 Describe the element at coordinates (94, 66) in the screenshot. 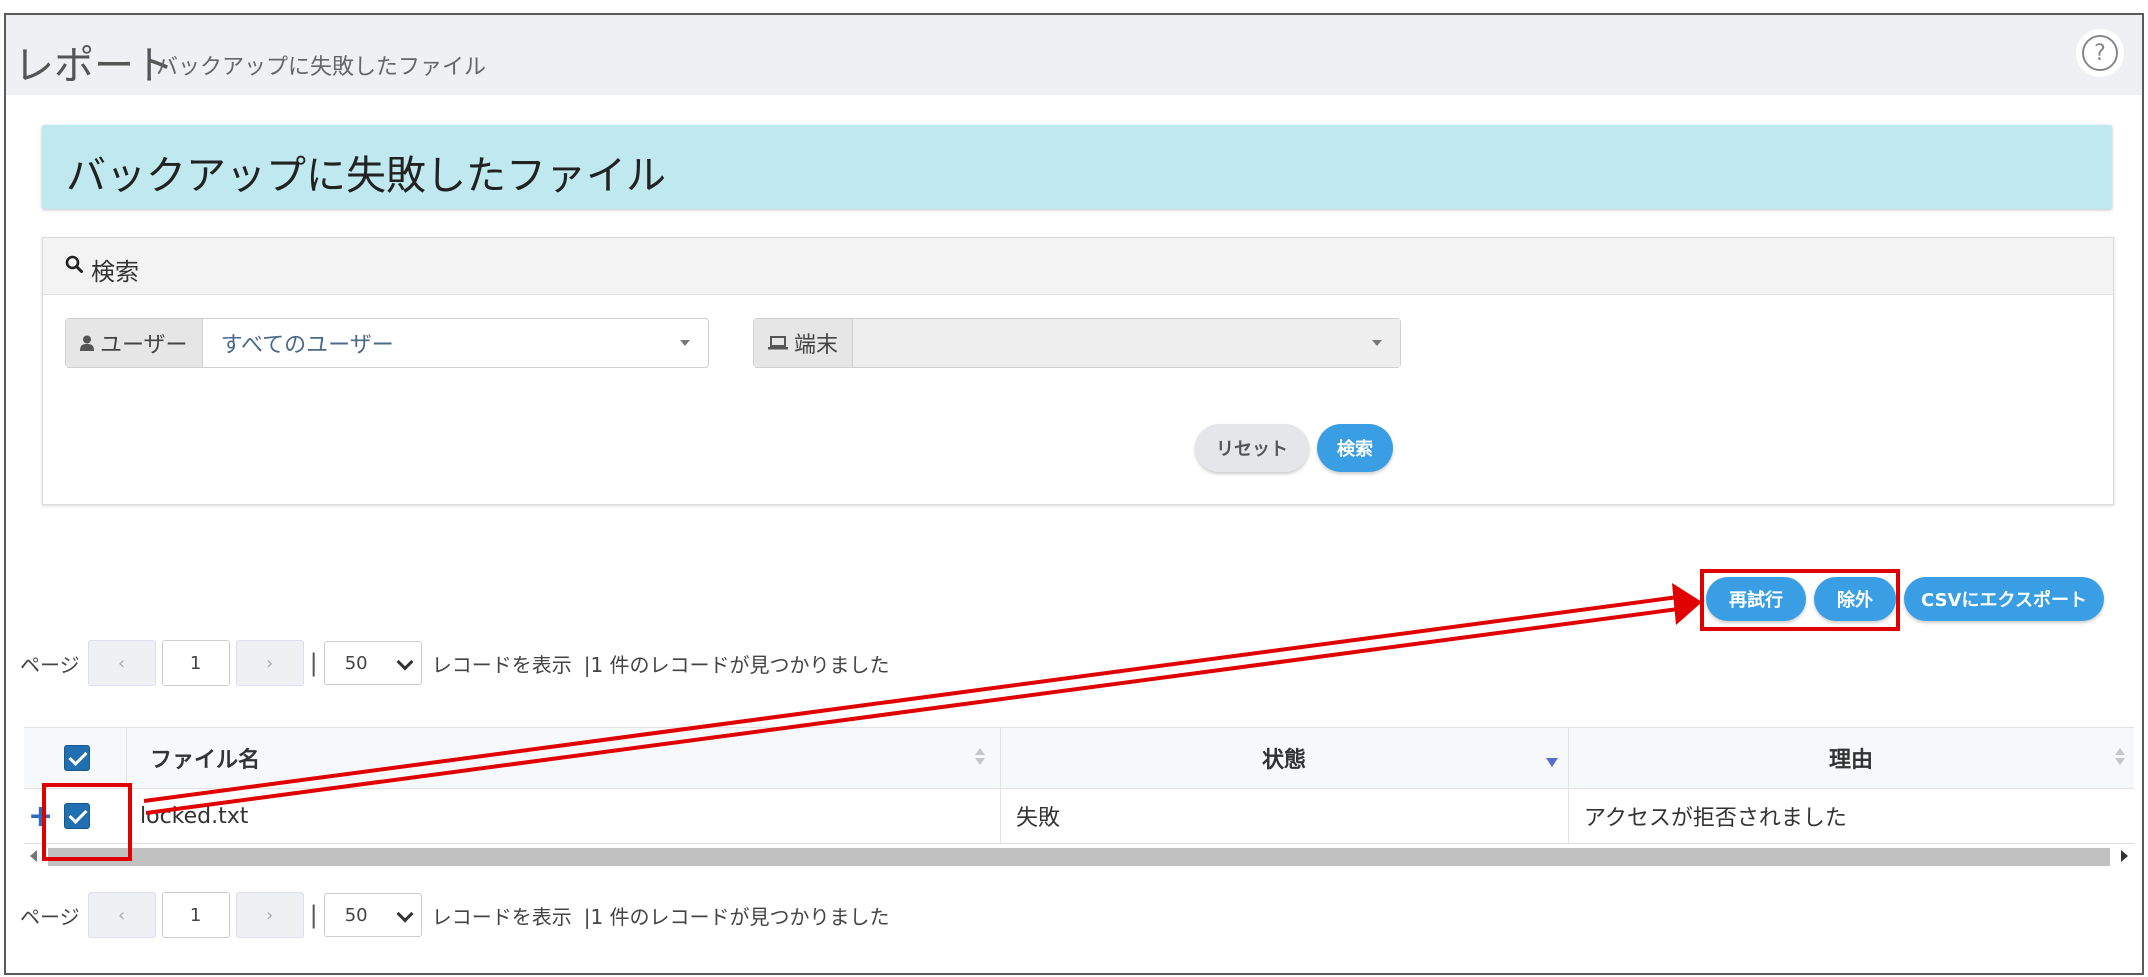

I see `breadcrumb-title: レポート` at that location.